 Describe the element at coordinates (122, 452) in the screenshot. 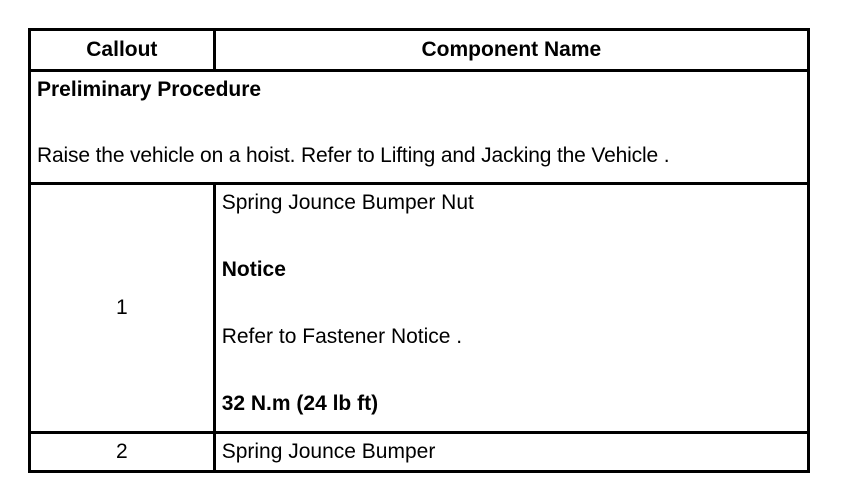

I see `callout-number: 2` at that location.